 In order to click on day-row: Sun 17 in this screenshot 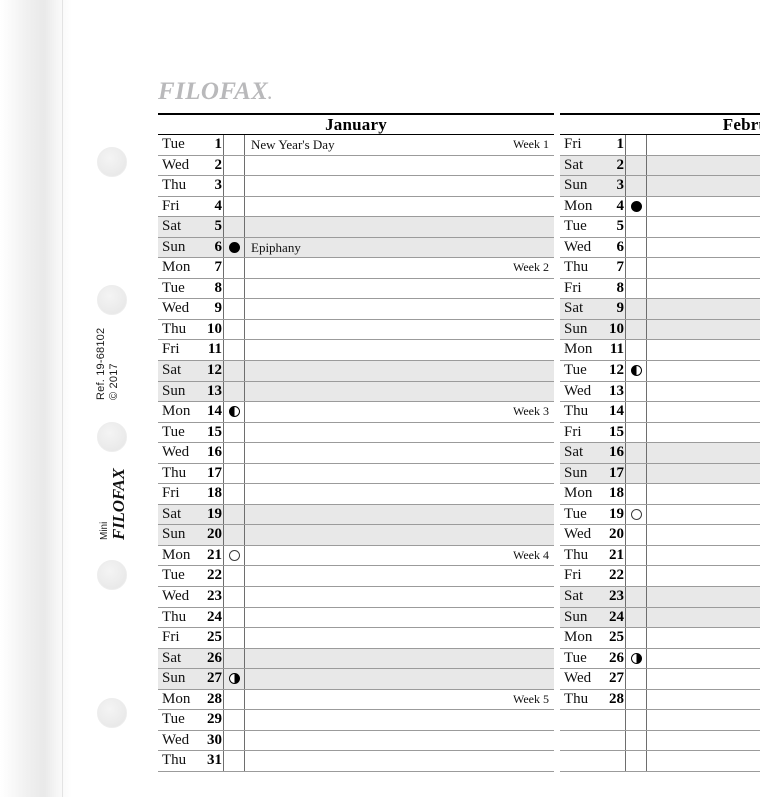, I will do `click(660, 474)`.